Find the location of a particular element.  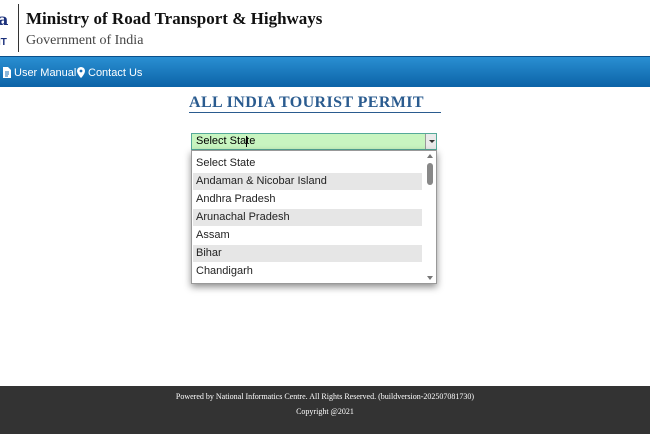

footer-copyright: Copyright @2021 is located at coordinates (325, 411).